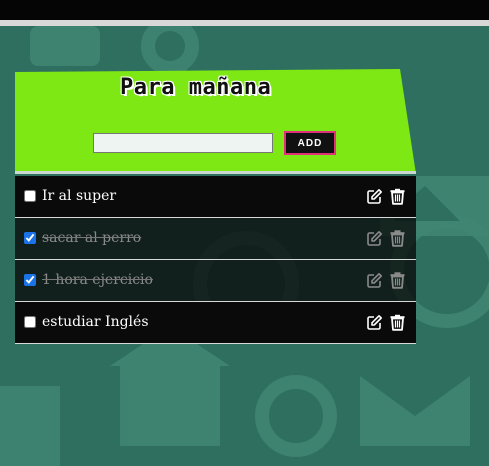 The width and height of the screenshot is (489, 466). What do you see at coordinates (215, 197) in the screenshot?
I see `task-item: Ir al super` at bounding box center [215, 197].